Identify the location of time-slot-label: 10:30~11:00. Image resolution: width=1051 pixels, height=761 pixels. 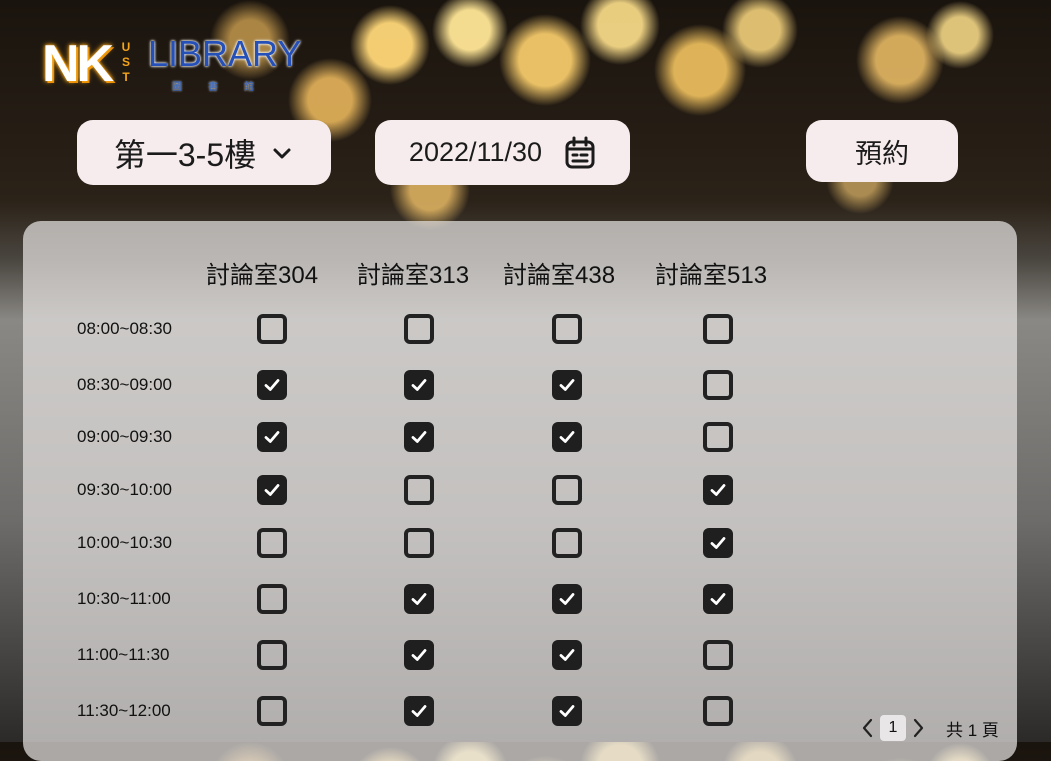
(124, 598).